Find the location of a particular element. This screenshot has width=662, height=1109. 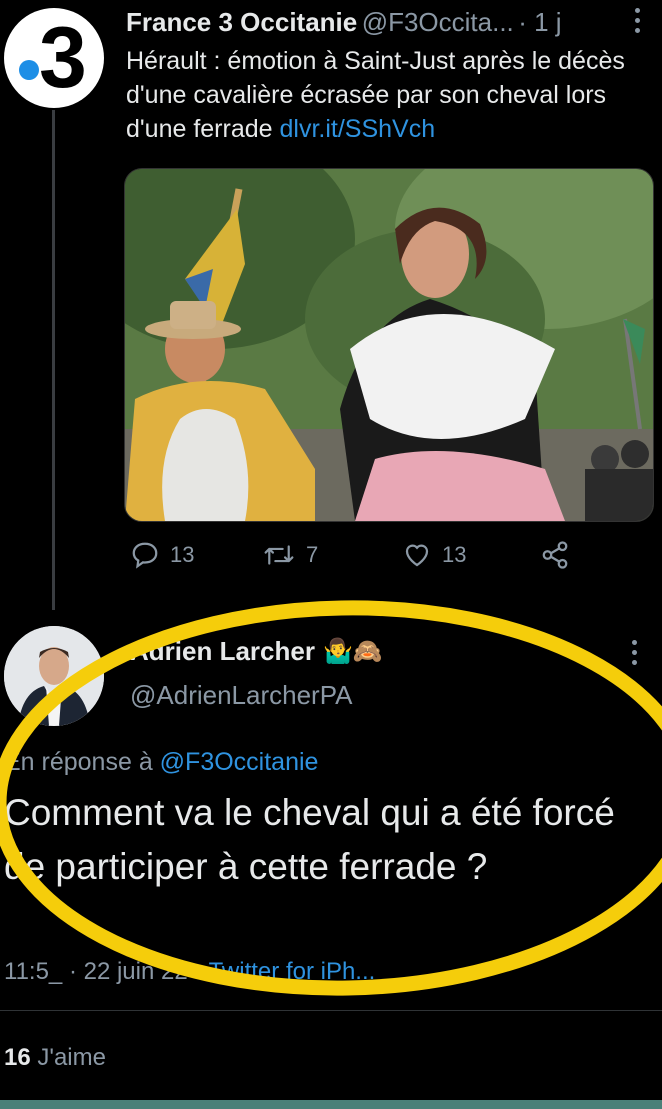

logo-dot is located at coordinates (29, 70).